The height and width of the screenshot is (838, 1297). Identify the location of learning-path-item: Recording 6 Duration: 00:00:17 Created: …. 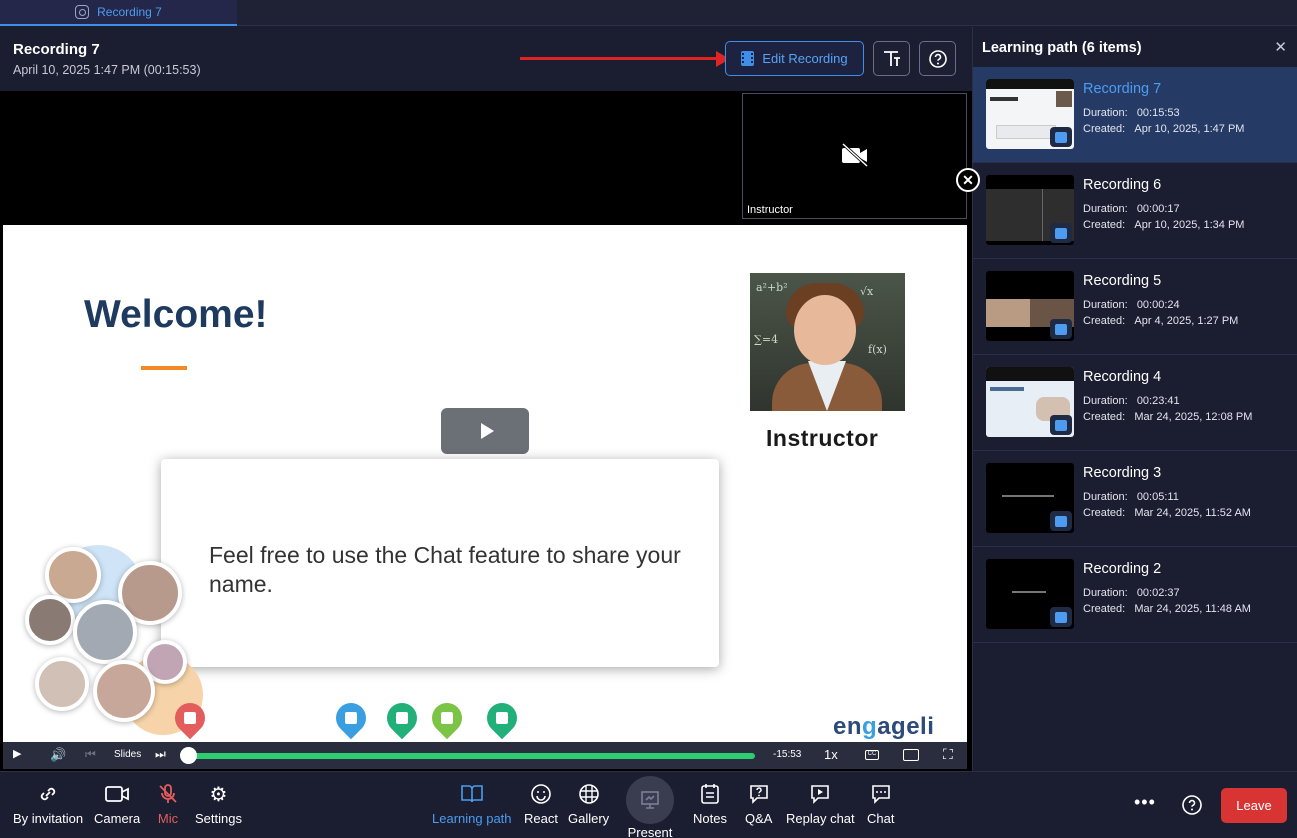
(1135, 211).